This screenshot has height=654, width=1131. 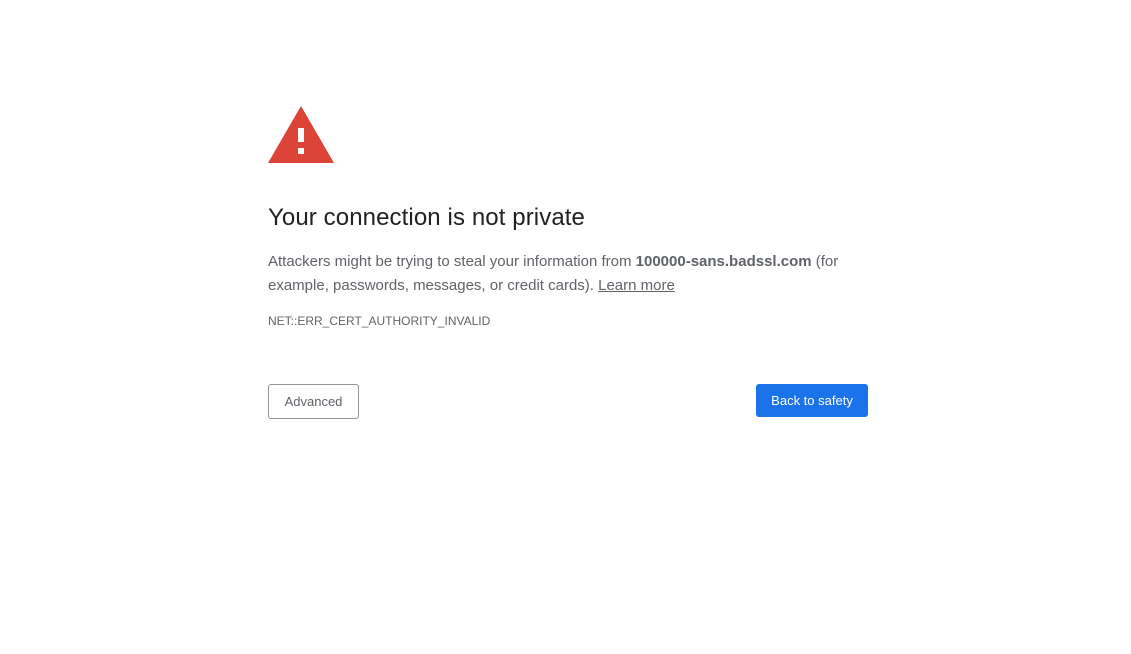 I want to click on learn-more-link: Learn more, so click(x=636, y=285).